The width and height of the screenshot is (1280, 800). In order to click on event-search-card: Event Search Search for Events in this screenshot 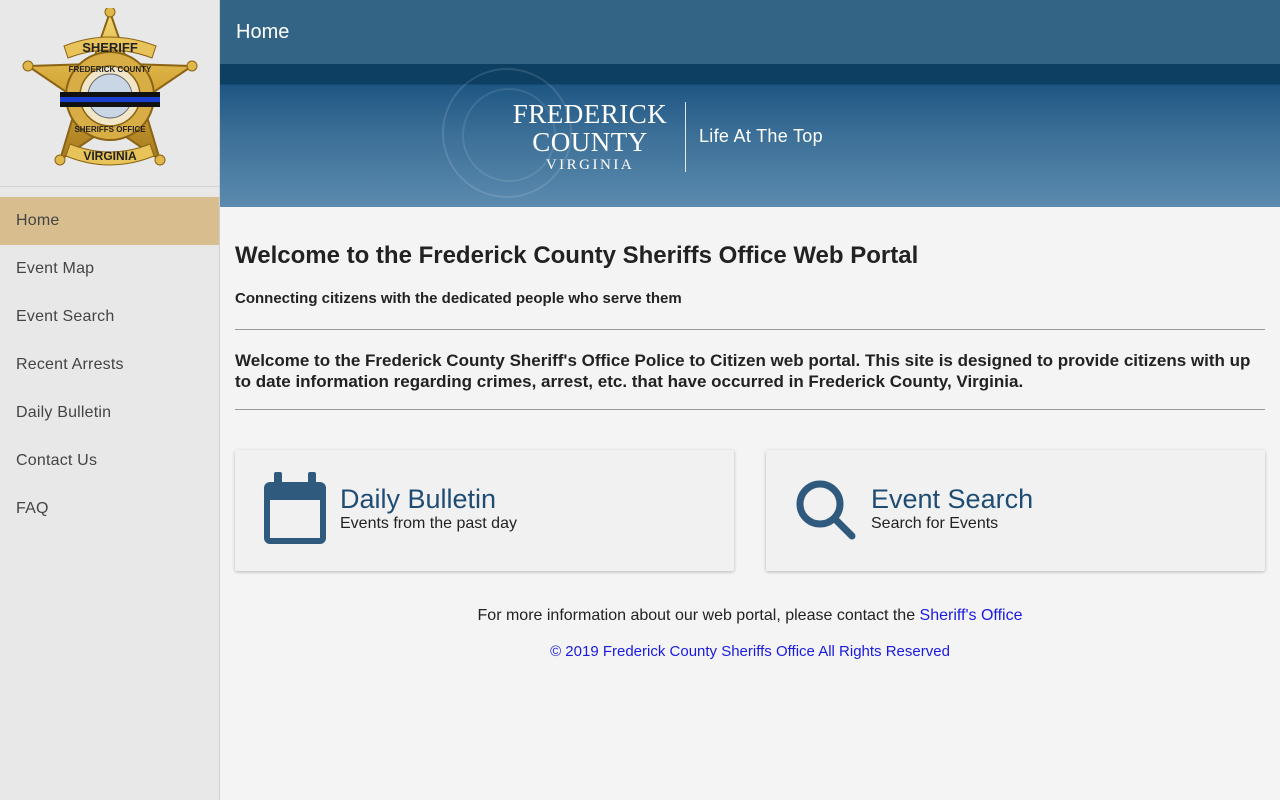, I will do `click(1015, 510)`.